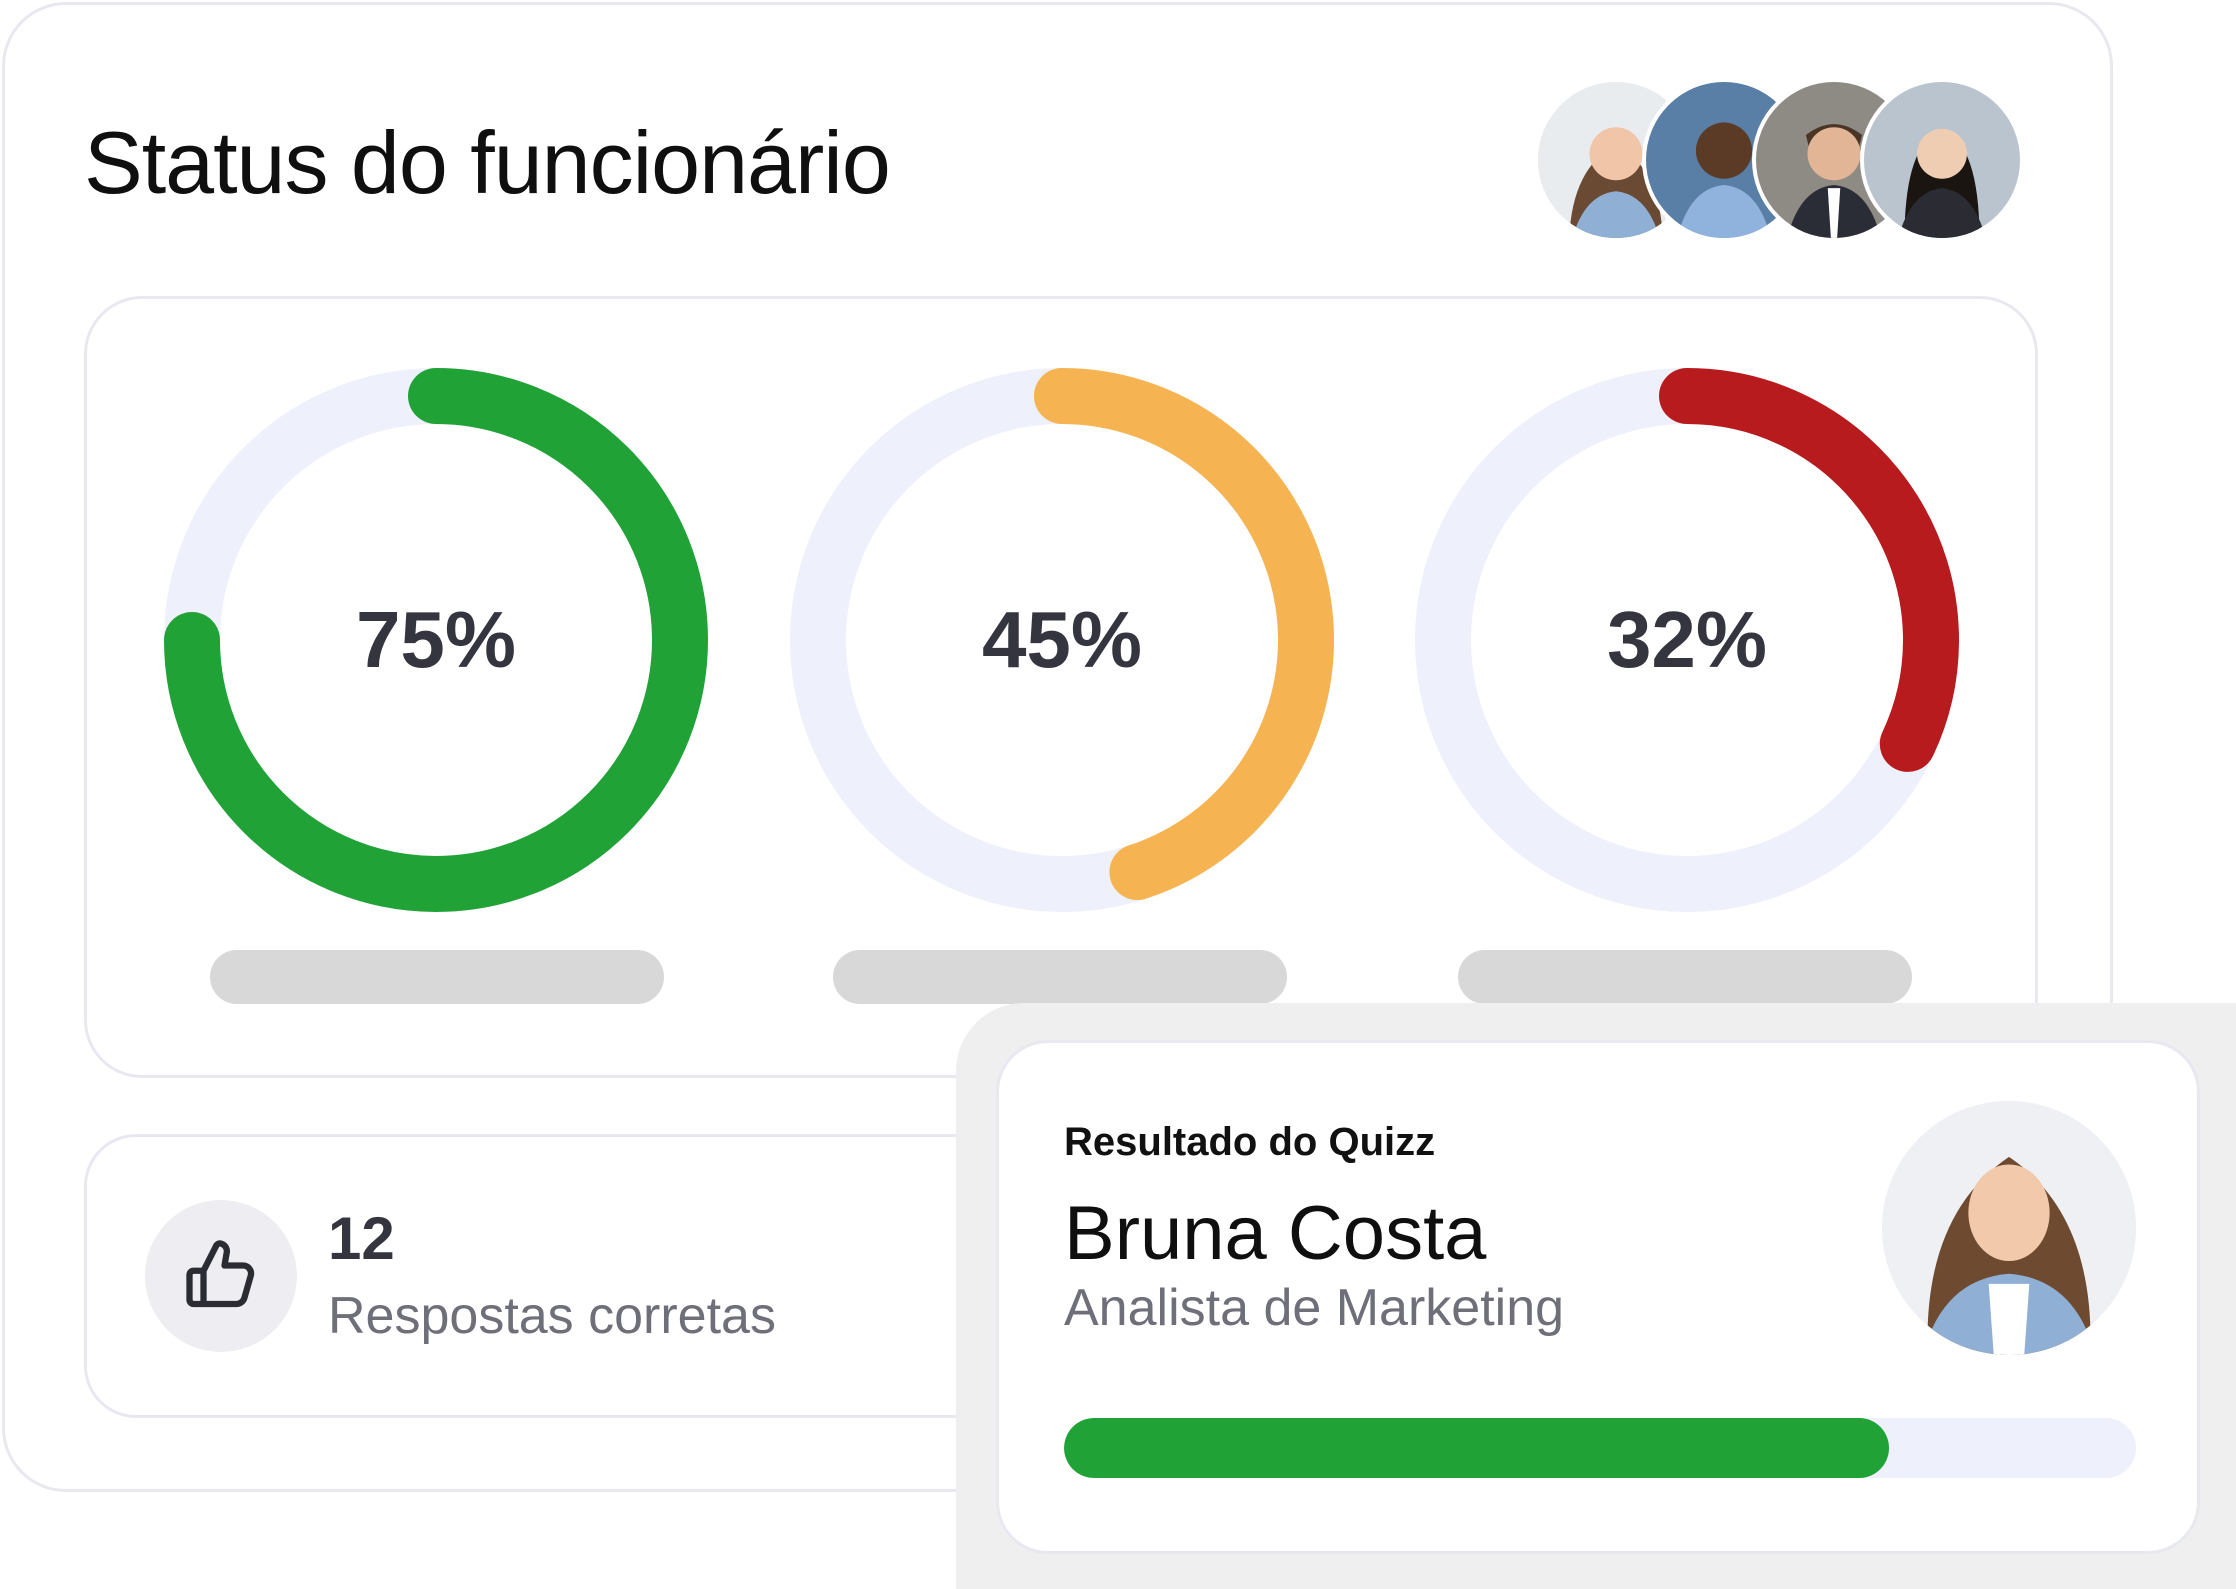 This screenshot has height=1589, width=2236. I want to click on gauge-1: 75%, so click(436, 640).